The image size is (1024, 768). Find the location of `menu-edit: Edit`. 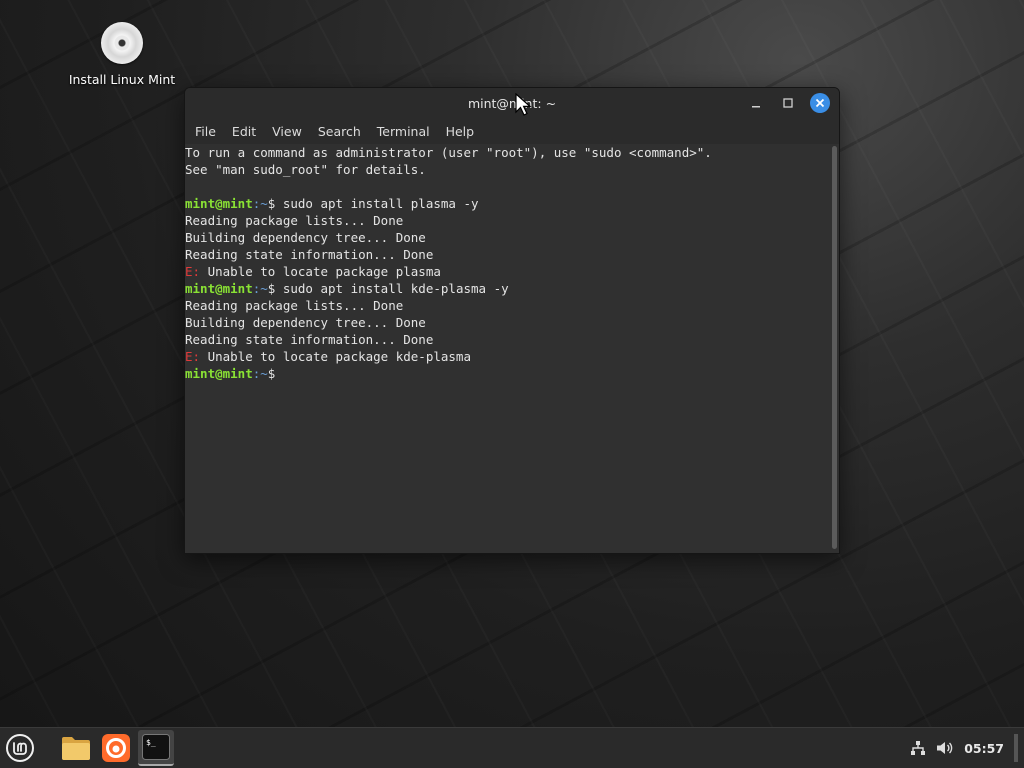

menu-edit: Edit is located at coordinates (244, 131).